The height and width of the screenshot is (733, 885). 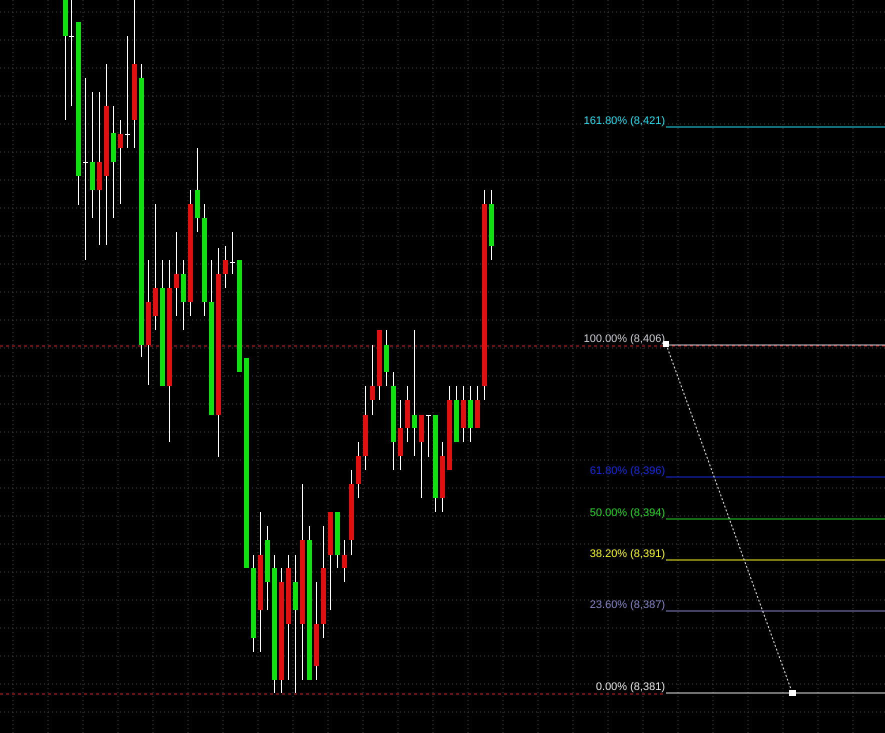 What do you see at coordinates (729, 518) in the screenshot?
I see `trend-line` at bounding box center [729, 518].